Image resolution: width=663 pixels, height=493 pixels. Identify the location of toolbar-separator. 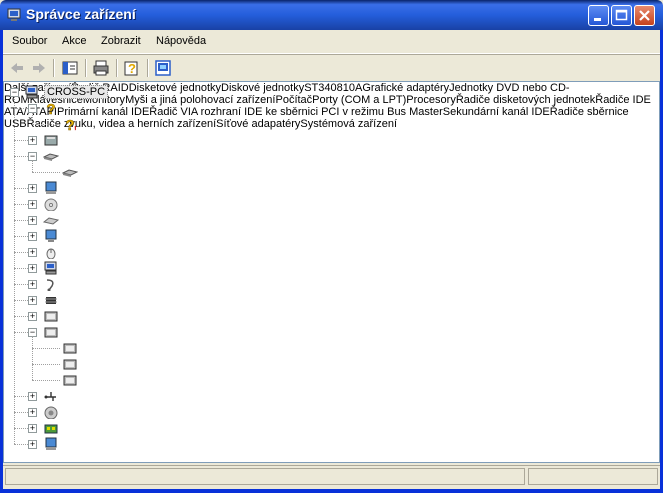
(86, 68).